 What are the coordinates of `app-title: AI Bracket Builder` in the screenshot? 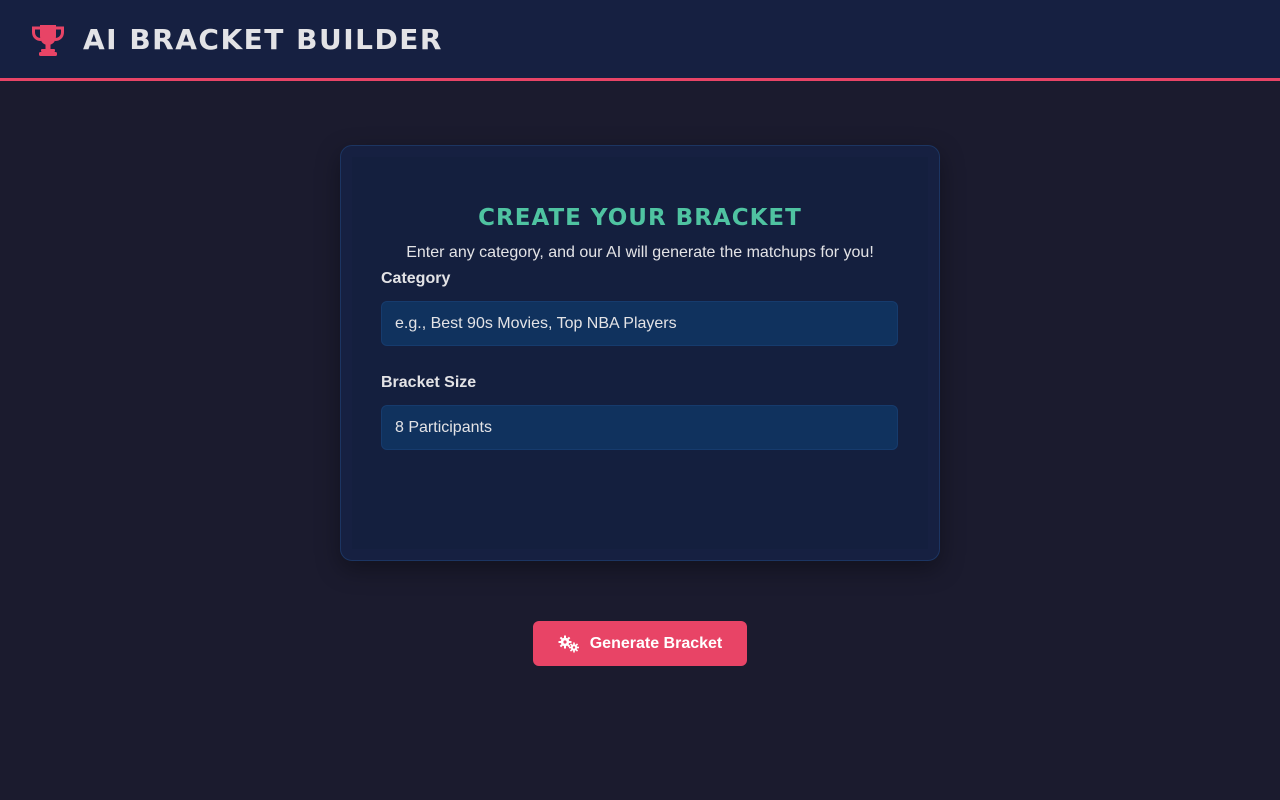 It's located at (263, 39).